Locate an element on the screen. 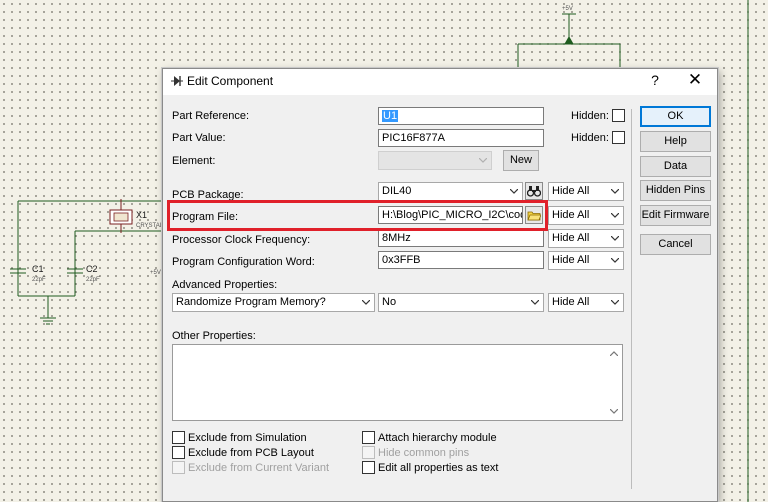 The height and width of the screenshot is (502, 768). hide-common-pins-label: Hide common pins is located at coordinates (424, 453).